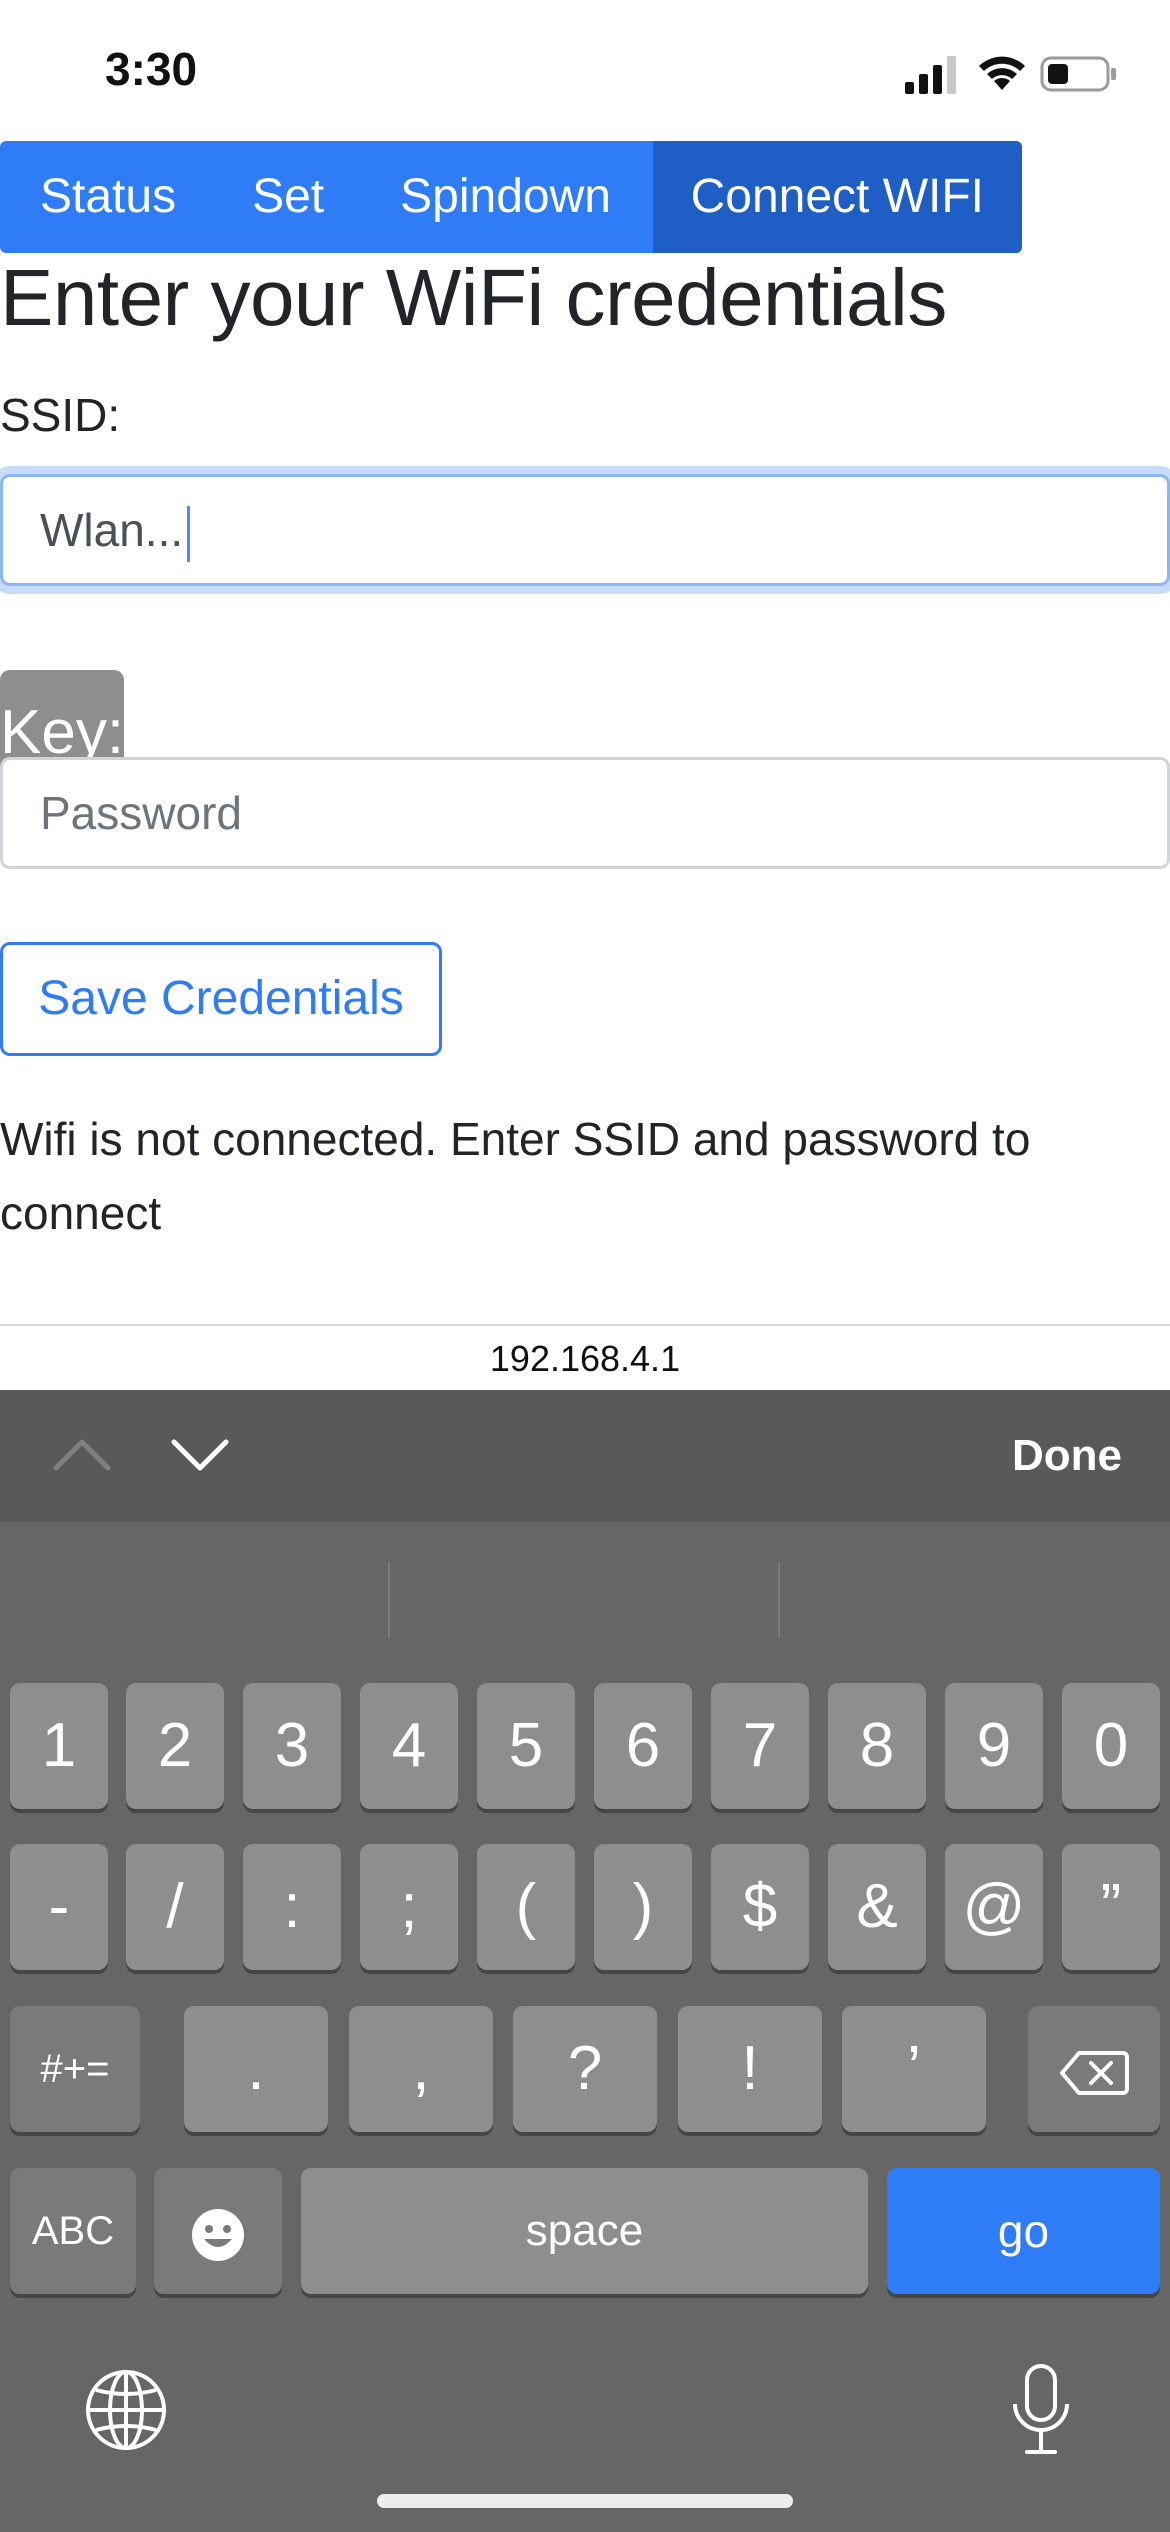 This screenshot has width=1170, height=2532. Describe the element at coordinates (526, 1746) in the screenshot. I see `key-5: 5` at that location.